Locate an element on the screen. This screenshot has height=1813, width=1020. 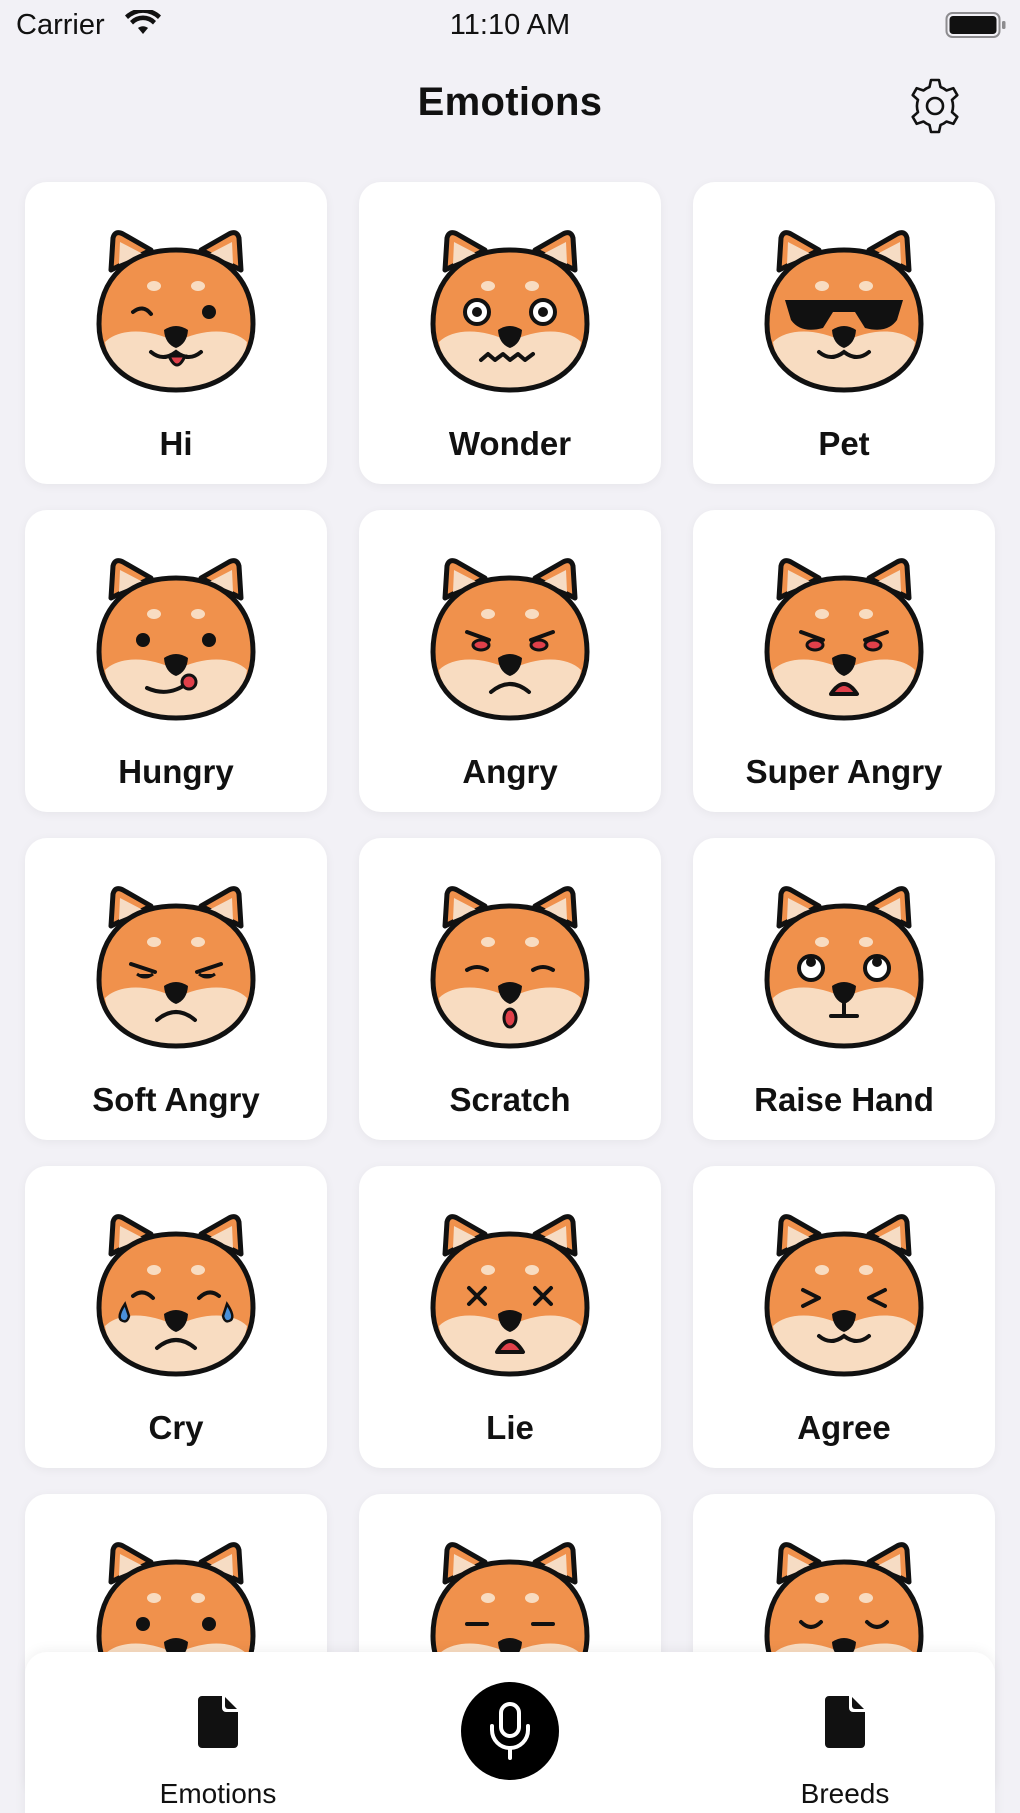
tab-bar: Emotions Breeds is located at coordinates (510, 1732).